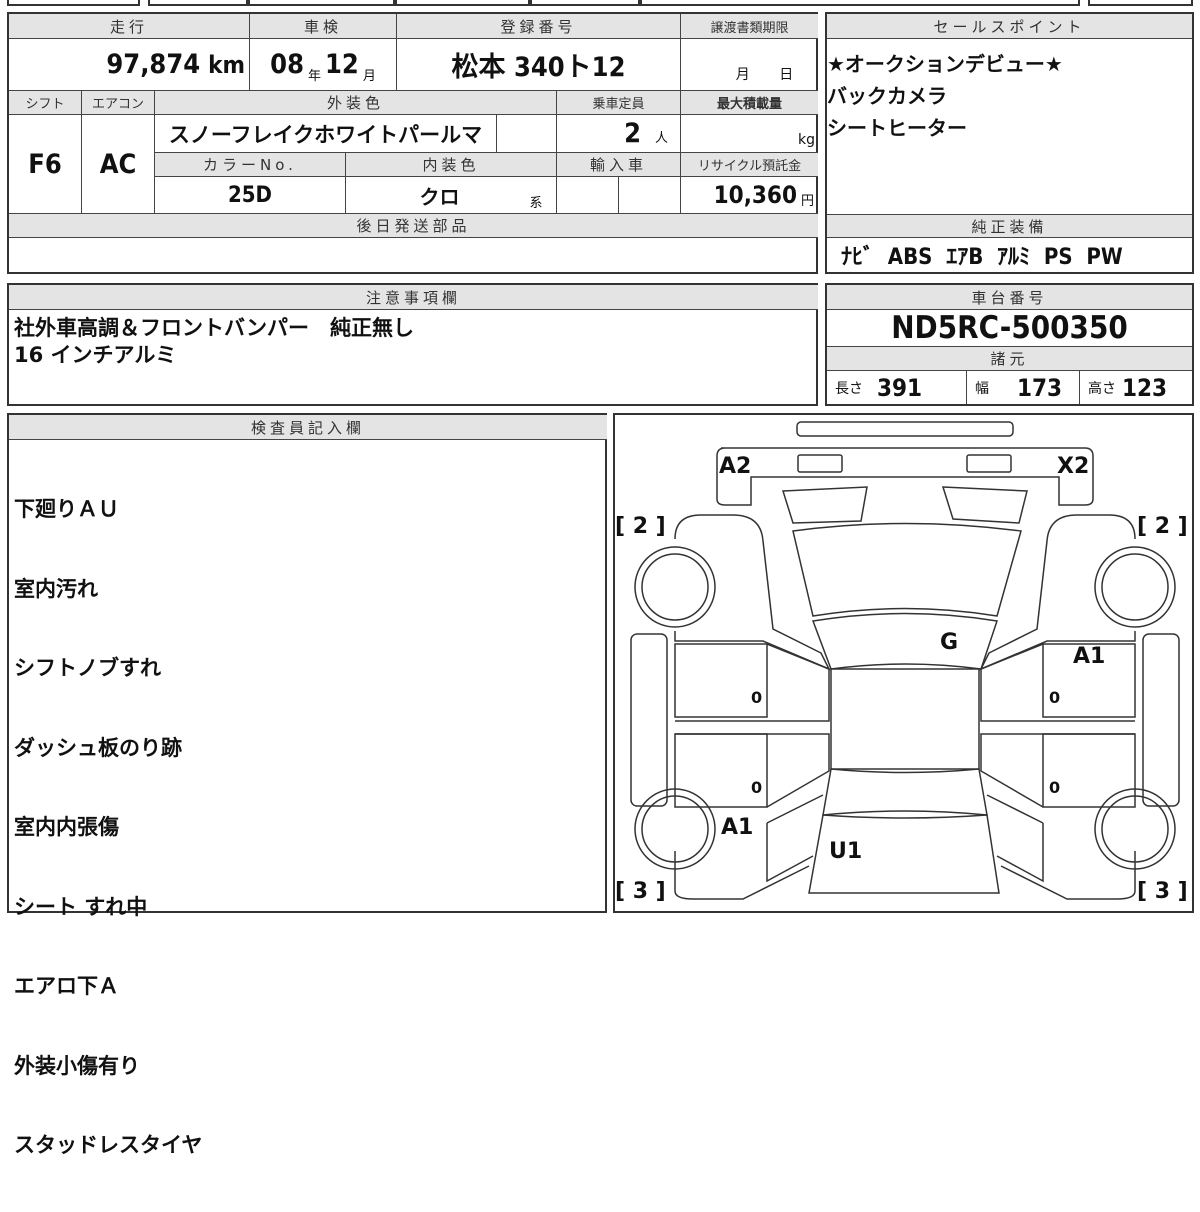  I want to click on inspector-item: 外装小傷有り, so click(77, 1065).